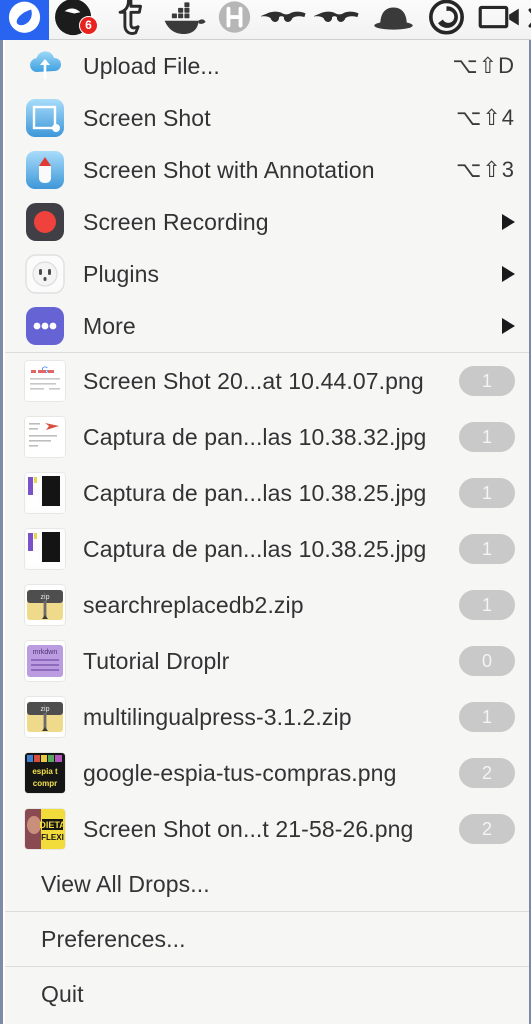 This screenshot has width=531, height=1024. I want to click on drop-name: multilingualpress-3.1.2.zip, so click(217, 716).